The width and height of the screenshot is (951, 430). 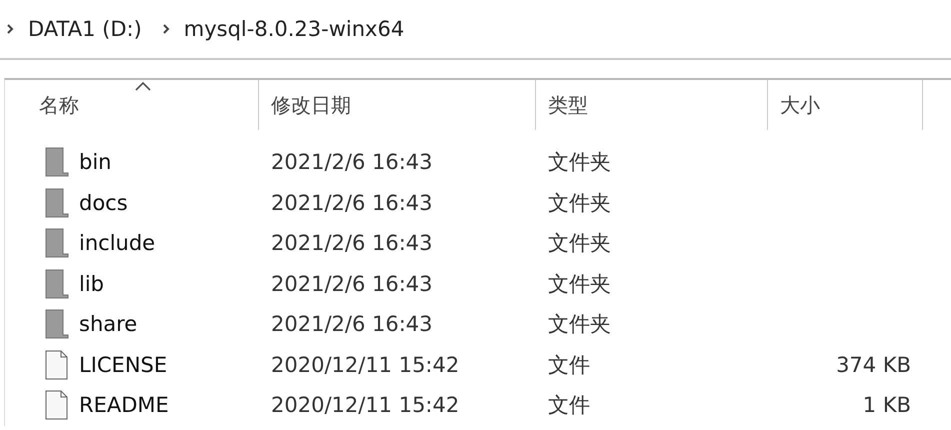 What do you see at coordinates (103, 202) in the screenshot?
I see `file-name: docs` at bounding box center [103, 202].